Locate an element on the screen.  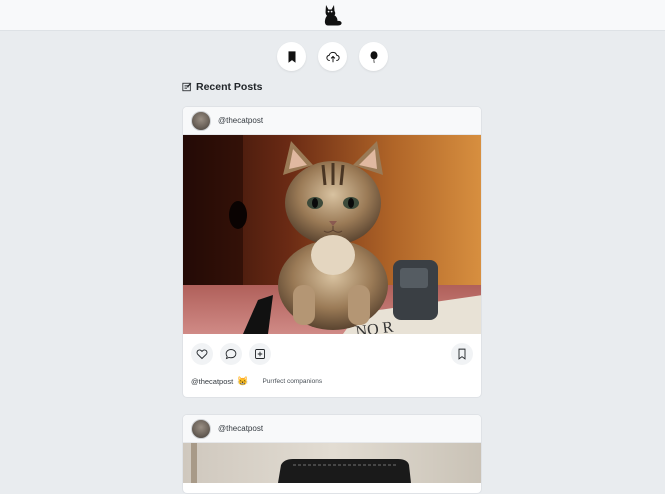
add-button is located at coordinates (260, 354).